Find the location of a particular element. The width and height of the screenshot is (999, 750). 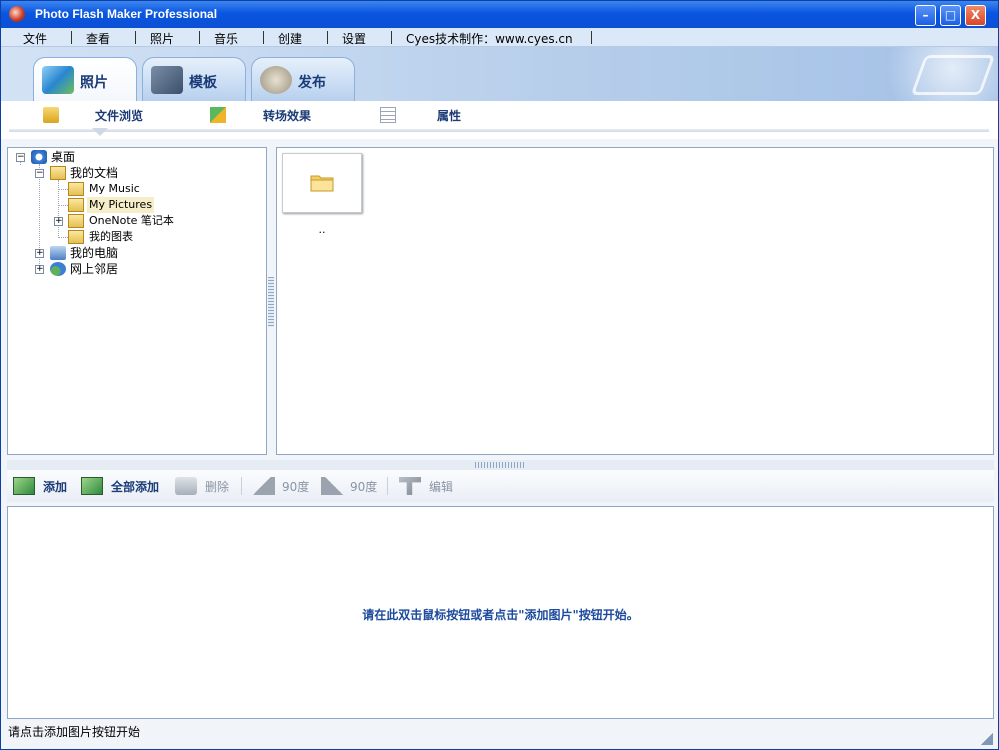

tree-node-onenote: + OneNote 笔记本 is located at coordinates (153, 221).